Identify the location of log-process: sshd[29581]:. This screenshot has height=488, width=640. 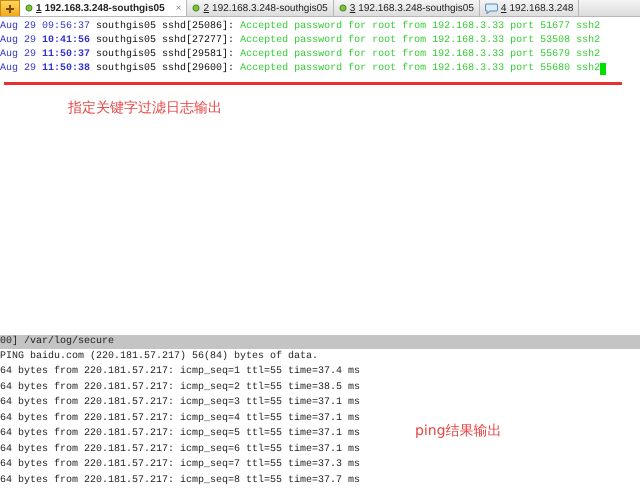
(198, 55).